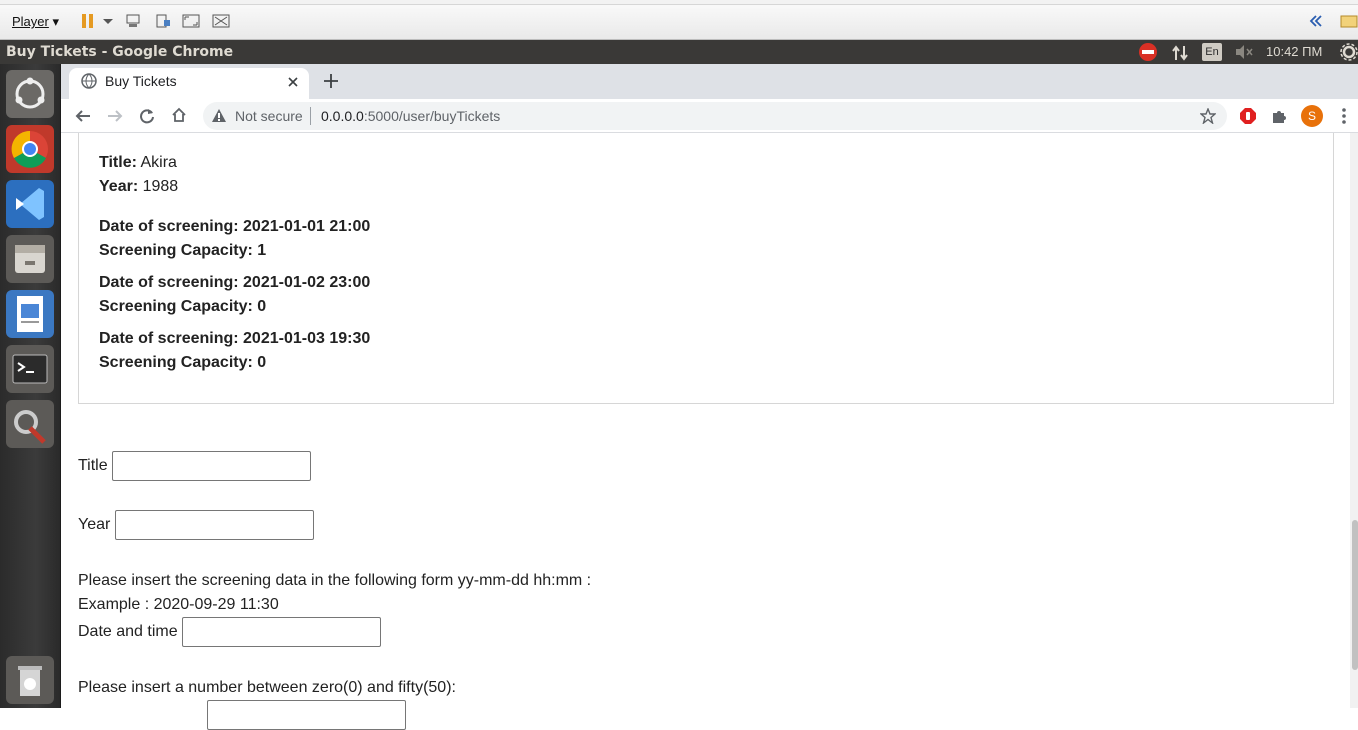 This screenshot has width=1358, height=730. I want to click on adblock-extension-icon, so click(1248, 118).